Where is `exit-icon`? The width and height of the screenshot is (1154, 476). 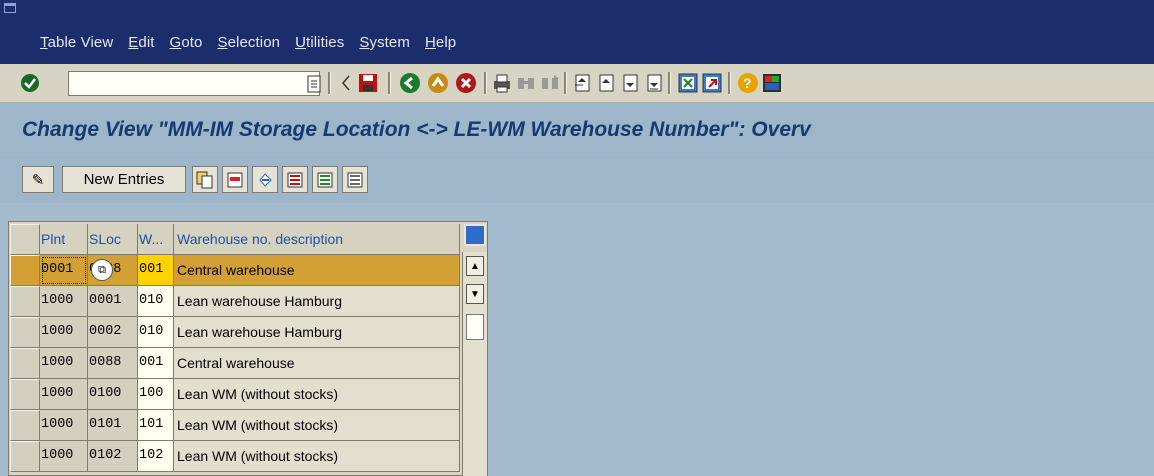 exit-icon is located at coordinates (438, 83).